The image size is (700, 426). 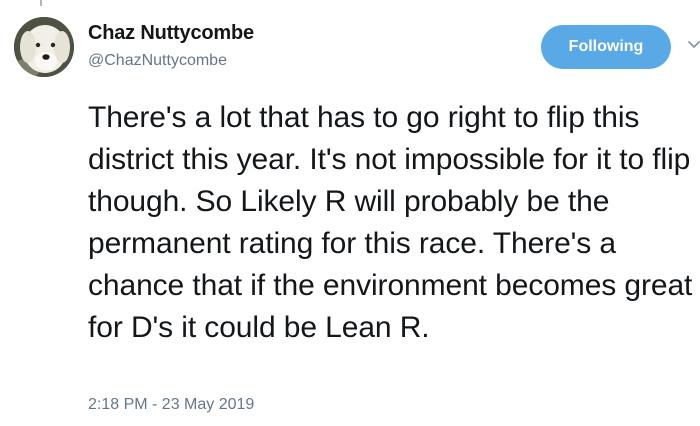 I want to click on avatar, so click(x=44, y=47).